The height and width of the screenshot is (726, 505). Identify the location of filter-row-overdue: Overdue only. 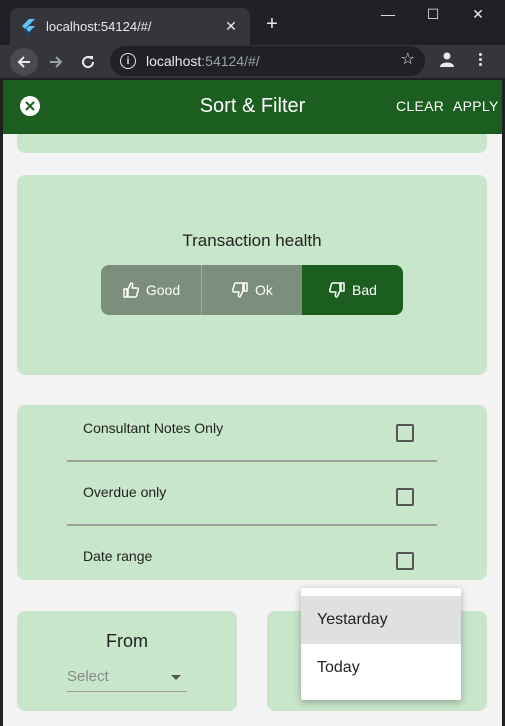
(252, 493).